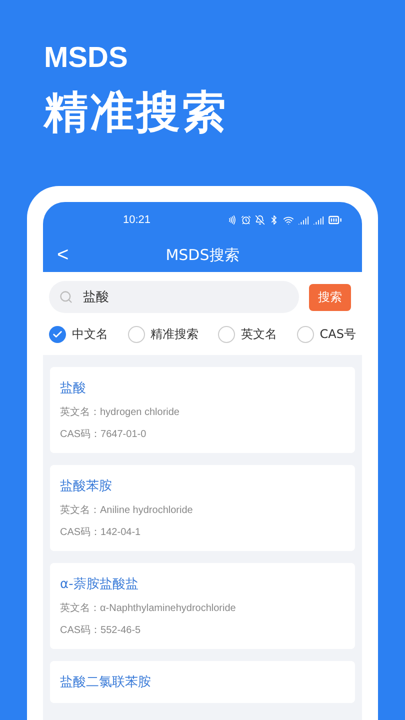 The width and height of the screenshot is (405, 720). What do you see at coordinates (326, 334) in the screenshot?
I see `search-option: CAS号` at bounding box center [326, 334].